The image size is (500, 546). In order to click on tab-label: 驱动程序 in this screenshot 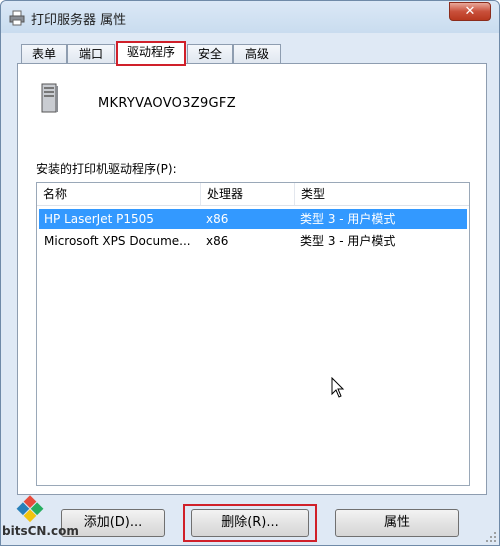, I will do `click(150, 52)`.